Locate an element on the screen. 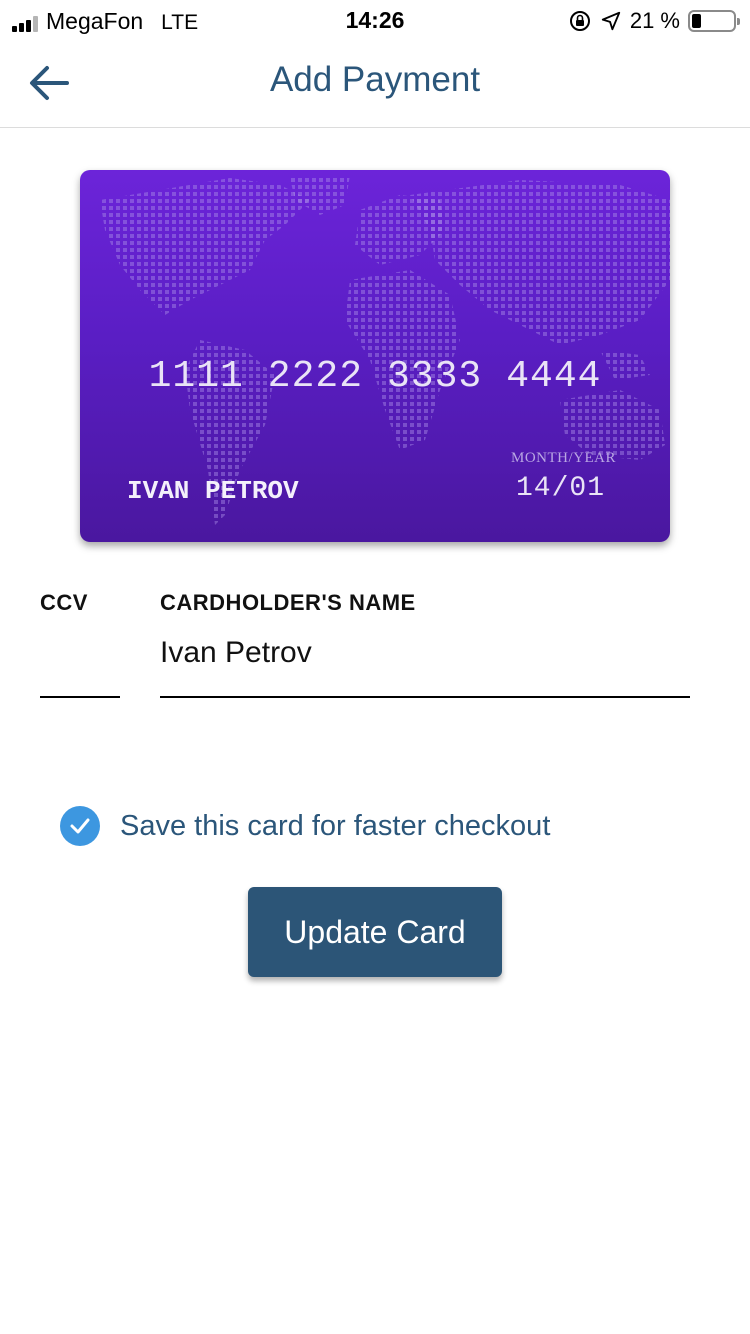 This screenshot has height=1334, width=750. ccv-input is located at coordinates (80, 664).